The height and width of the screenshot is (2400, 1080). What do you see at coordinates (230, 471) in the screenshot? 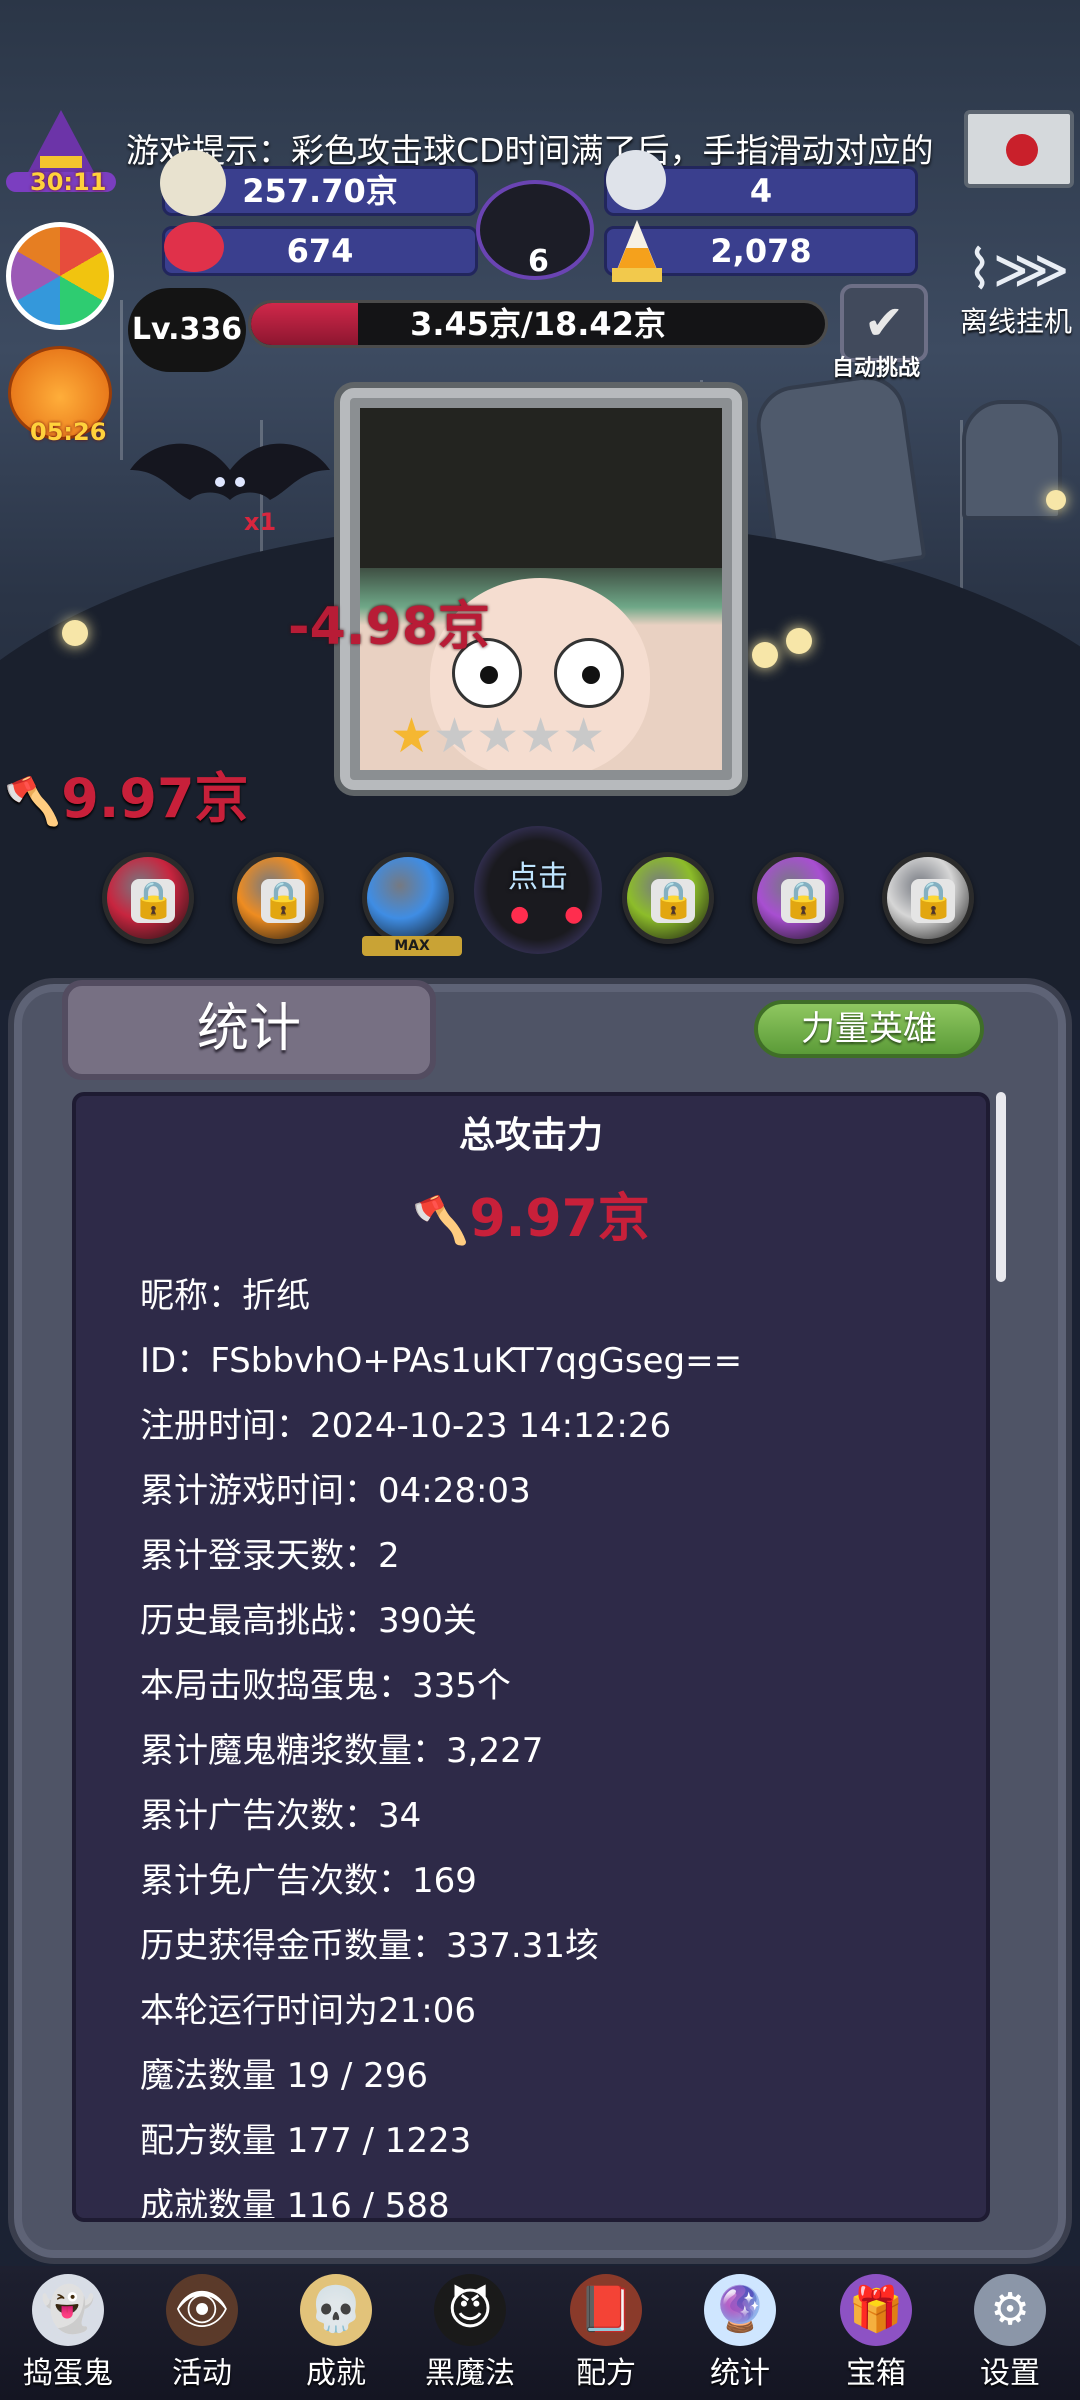
I see `bat-icon` at bounding box center [230, 471].